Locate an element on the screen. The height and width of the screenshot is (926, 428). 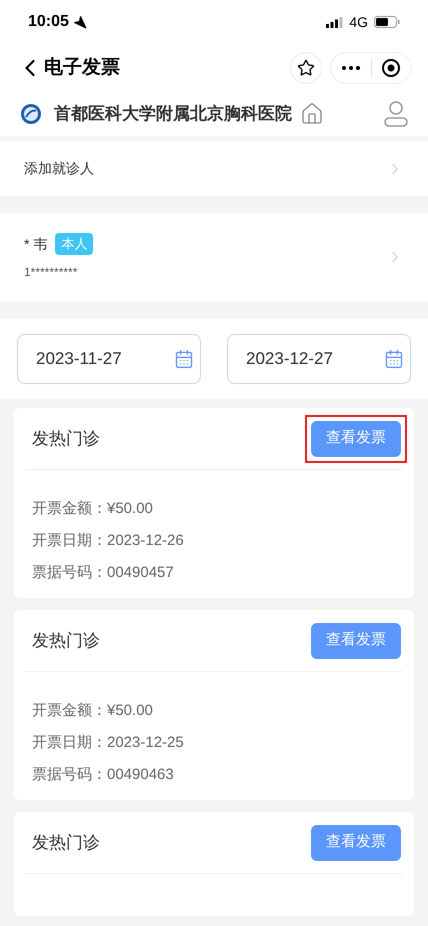
favorite-button is located at coordinates (306, 68).